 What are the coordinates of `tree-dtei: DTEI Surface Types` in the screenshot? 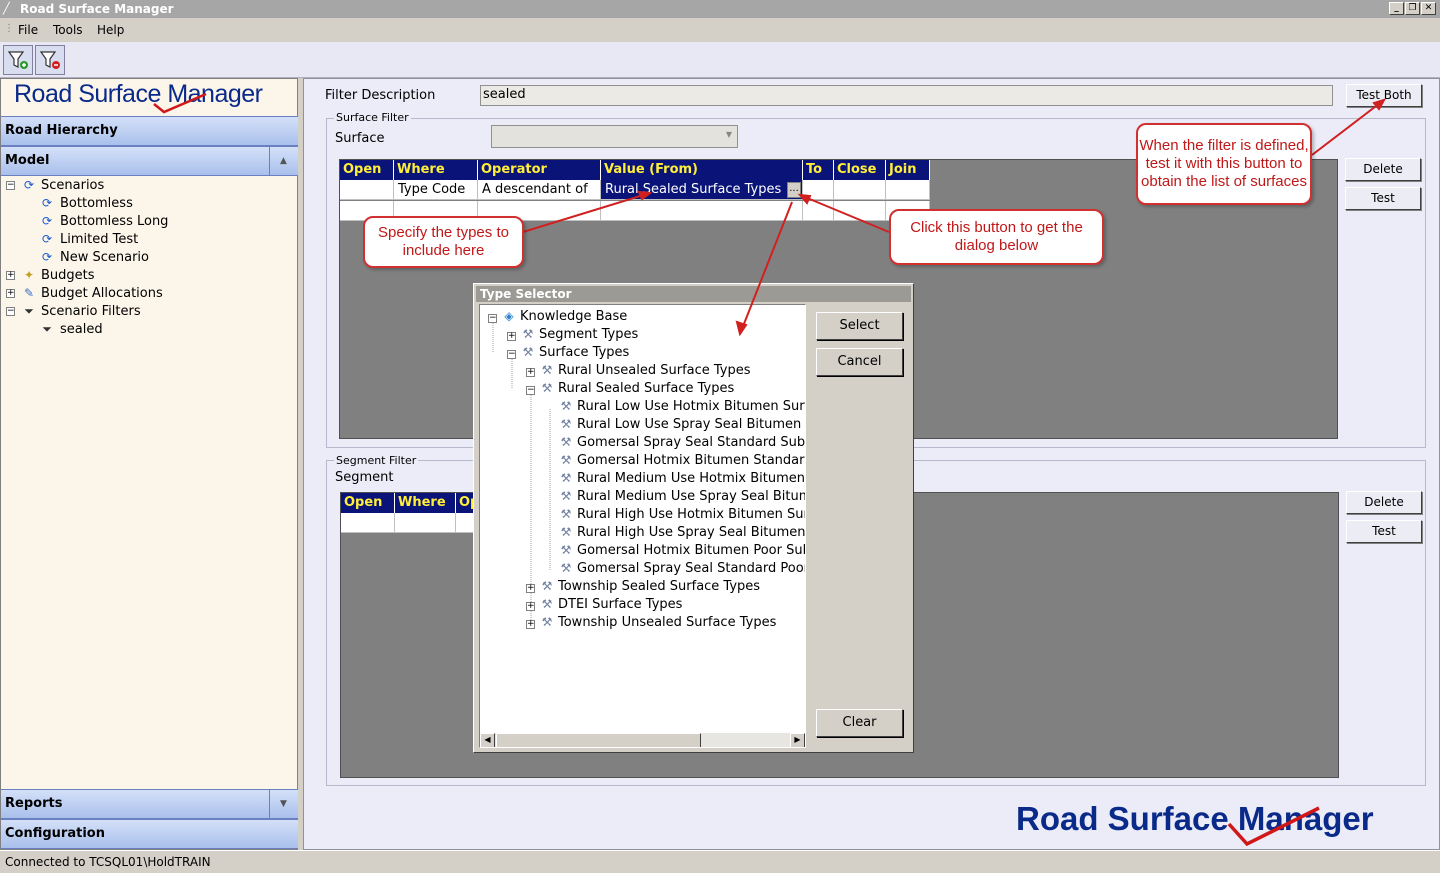 It's located at (620, 604).